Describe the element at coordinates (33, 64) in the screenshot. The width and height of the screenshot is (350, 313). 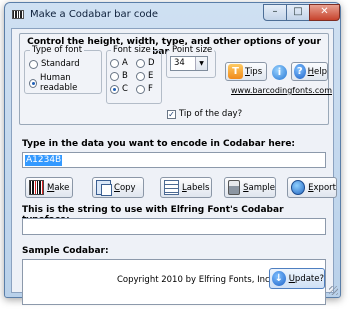
I see `radio-standard-circle` at that location.